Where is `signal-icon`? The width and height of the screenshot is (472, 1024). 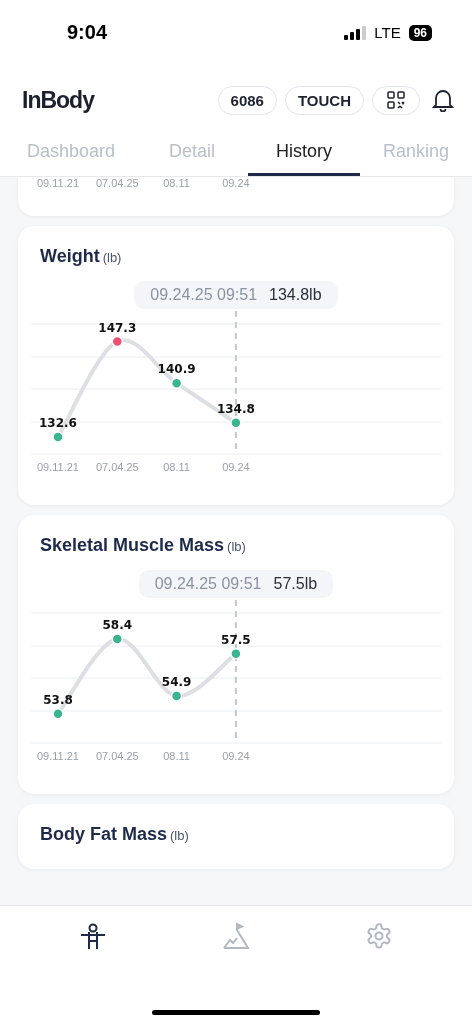
signal-icon is located at coordinates (355, 32).